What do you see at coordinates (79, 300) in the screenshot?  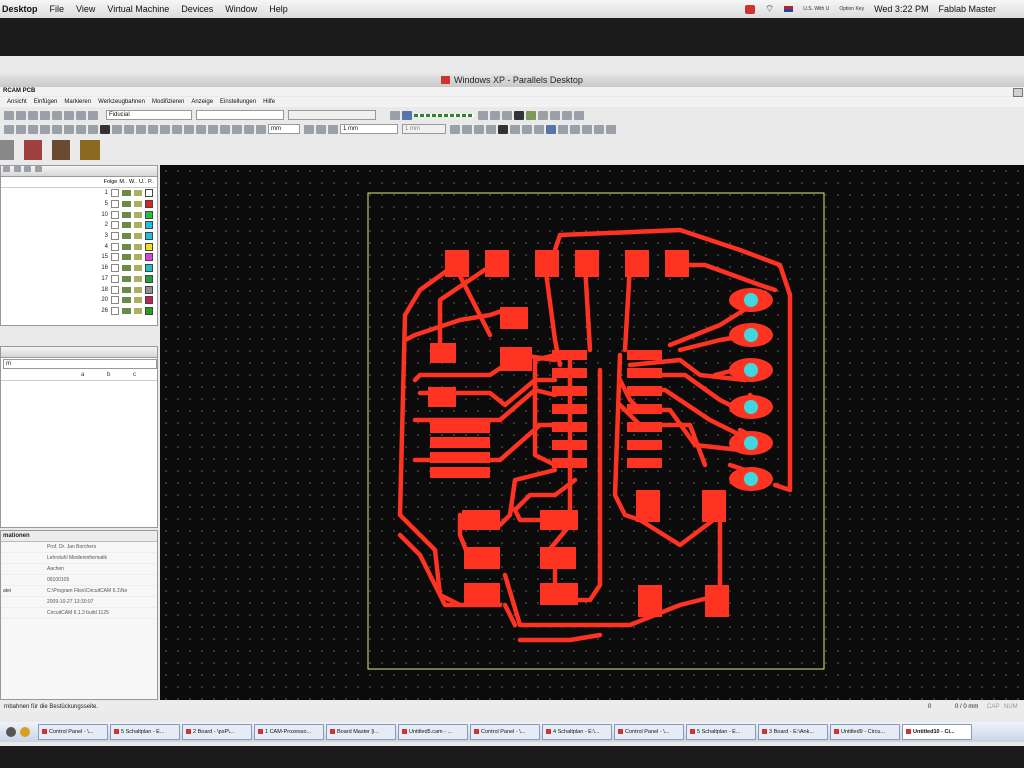 I see `layer-row: 20` at bounding box center [79, 300].